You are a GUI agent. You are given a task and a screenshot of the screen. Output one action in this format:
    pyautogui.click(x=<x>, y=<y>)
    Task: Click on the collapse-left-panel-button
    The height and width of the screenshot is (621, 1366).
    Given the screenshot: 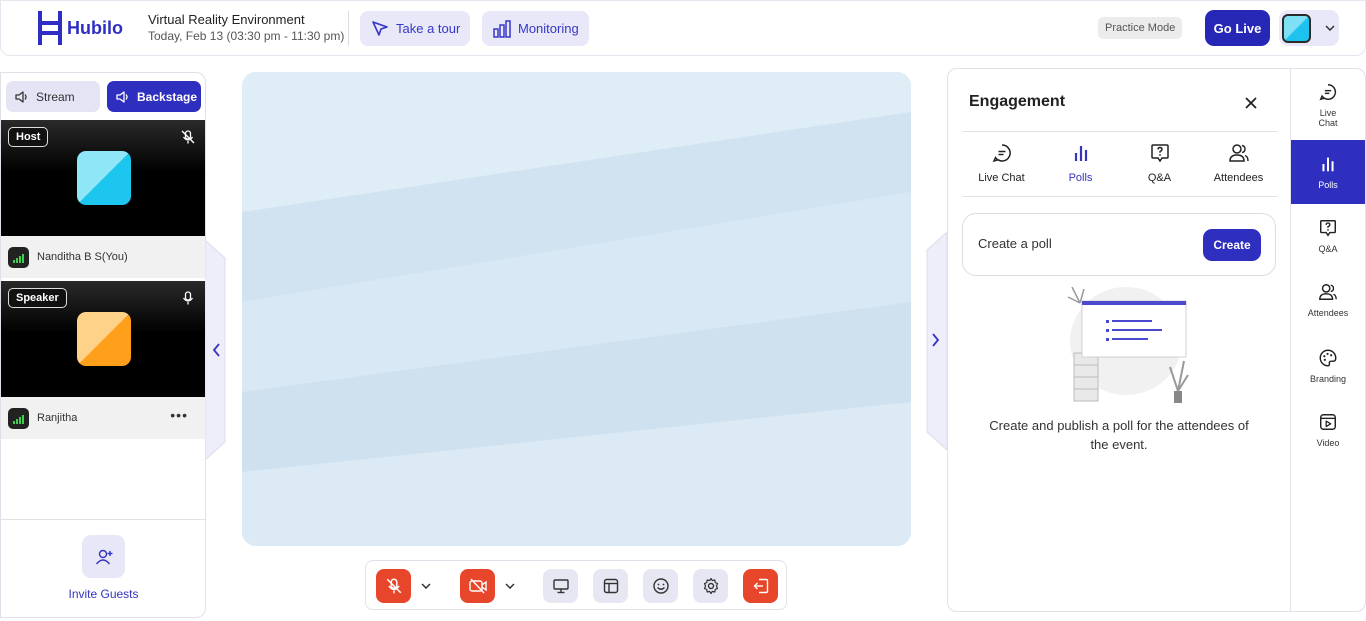 What is the action you would take?
    pyautogui.click(x=216, y=350)
    